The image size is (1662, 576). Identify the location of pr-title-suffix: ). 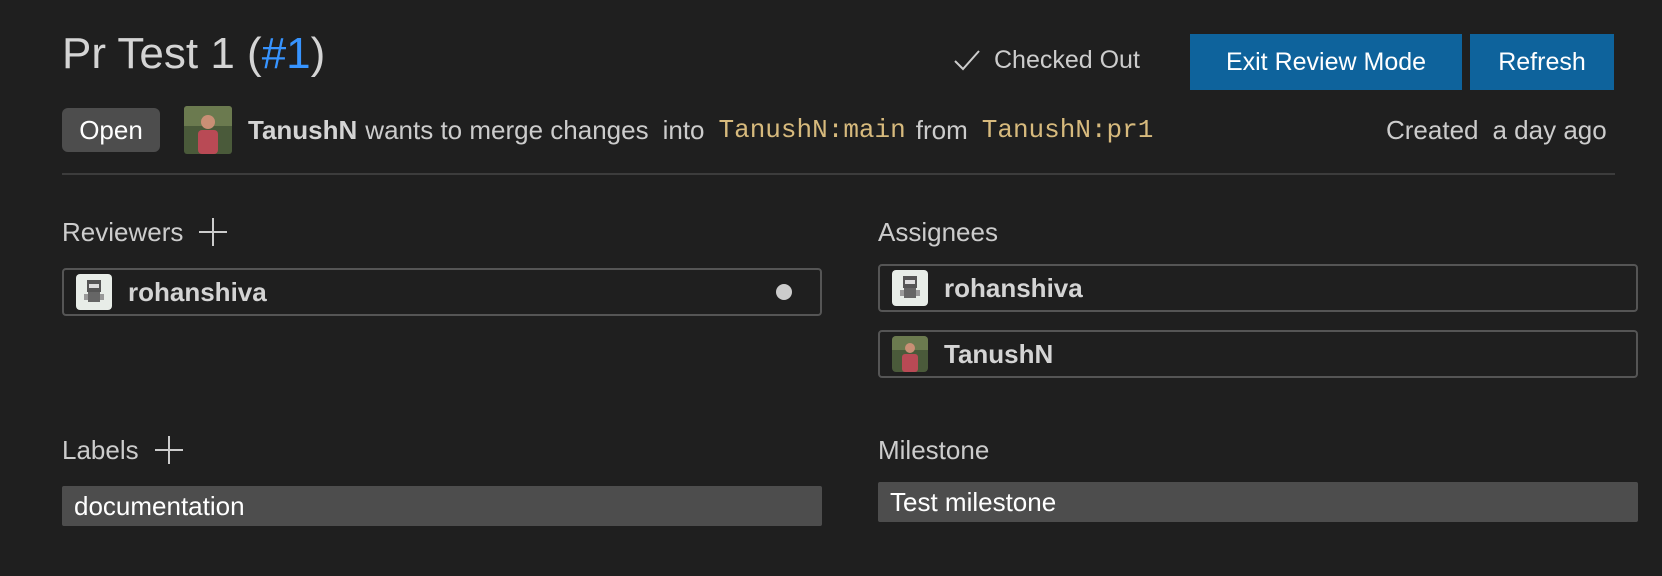
(318, 53).